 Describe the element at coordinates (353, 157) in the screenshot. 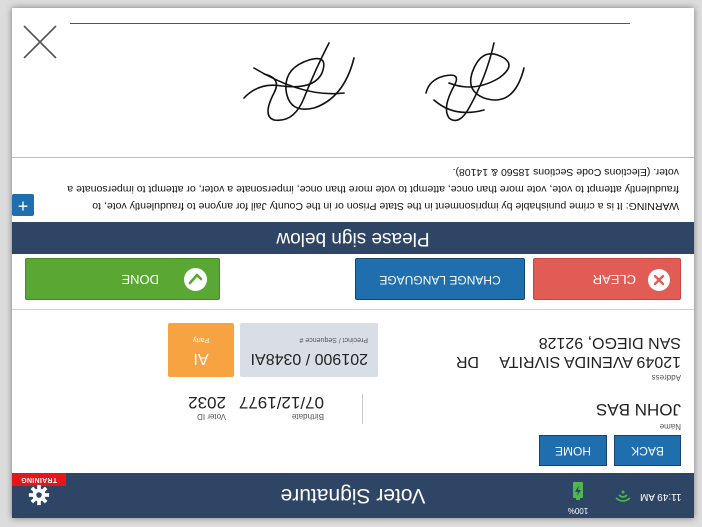

I see `signature-divider` at that location.